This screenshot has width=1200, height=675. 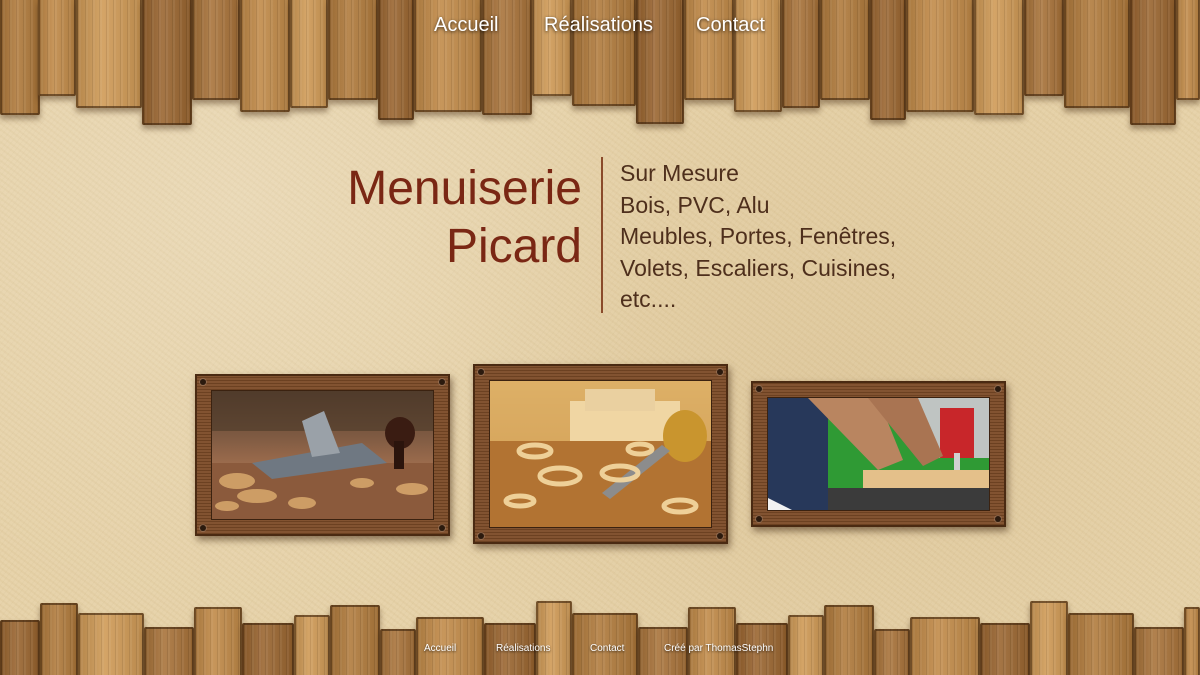 I want to click on nav-link-contact: Contact, so click(x=730, y=25).